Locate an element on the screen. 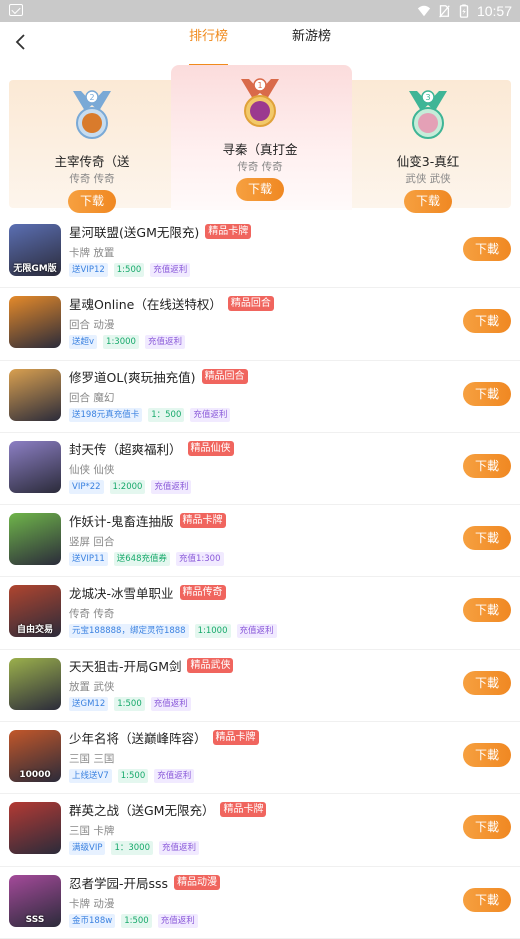  gold-medal-icon: 1 is located at coordinates (260, 102).